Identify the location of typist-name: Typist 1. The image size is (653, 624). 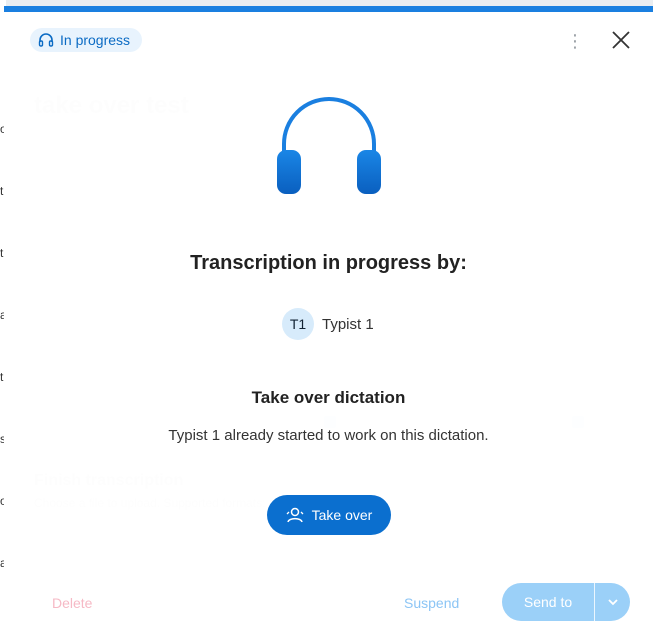
(348, 324).